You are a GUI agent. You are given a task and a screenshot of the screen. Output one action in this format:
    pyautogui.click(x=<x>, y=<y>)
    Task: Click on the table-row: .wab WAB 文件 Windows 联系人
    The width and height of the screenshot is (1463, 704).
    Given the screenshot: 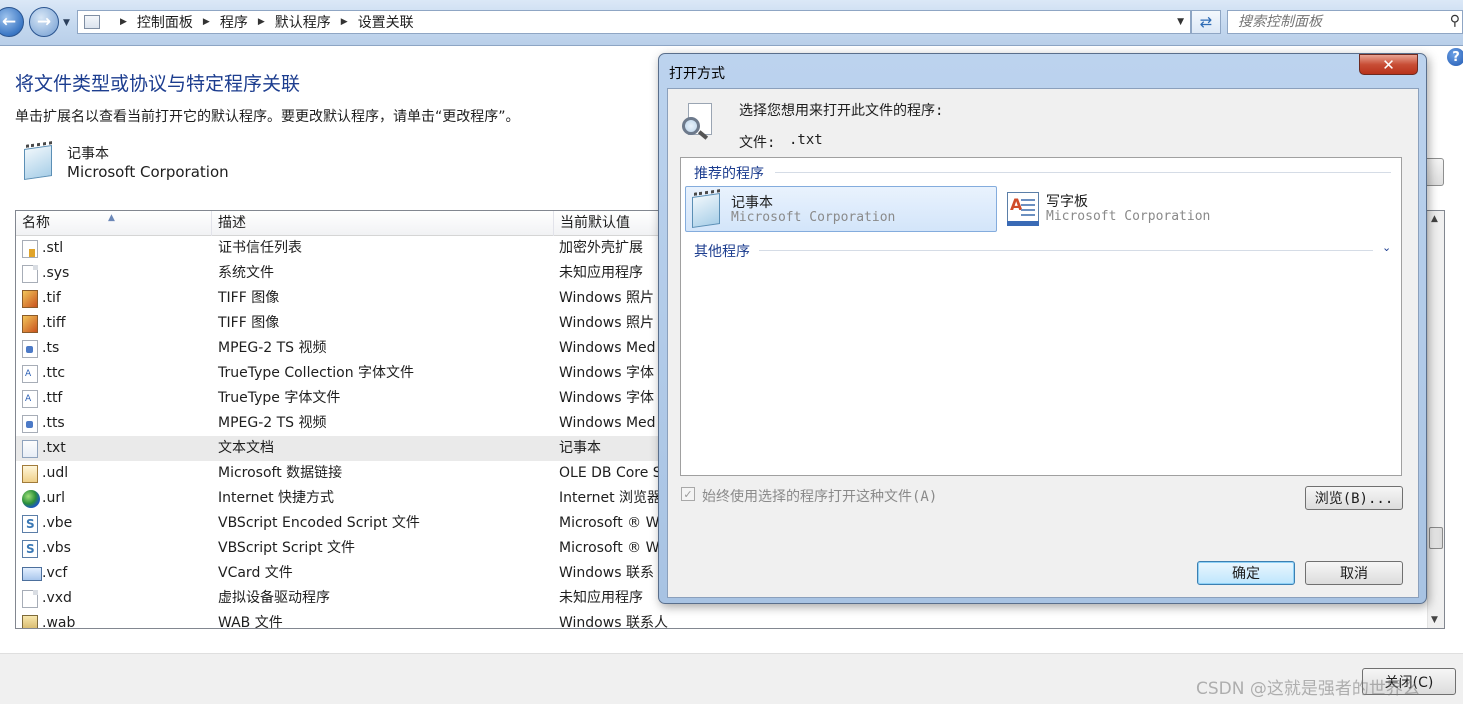 What is the action you would take?
    pyautogui.click(x=730, y=620)
    